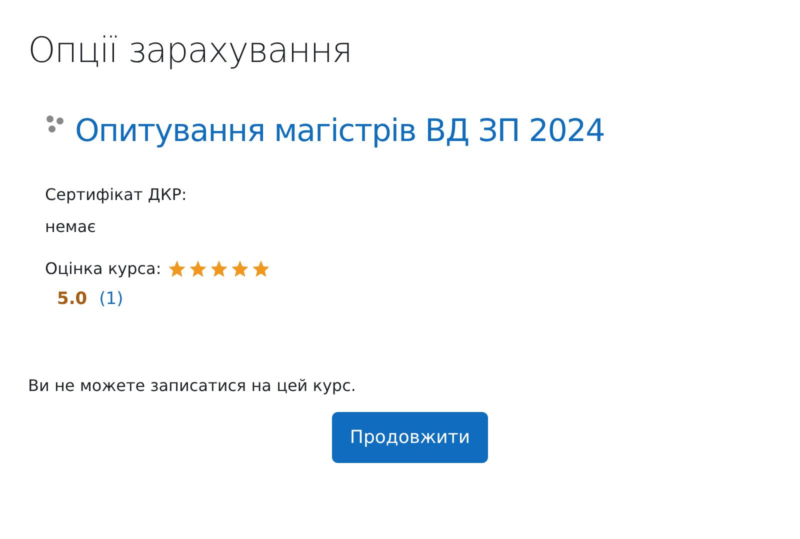 Image resolution: width=800 pixels, height=539 pixels. I want to click on rating-label: Оцінка курса:, so click(103, 269).